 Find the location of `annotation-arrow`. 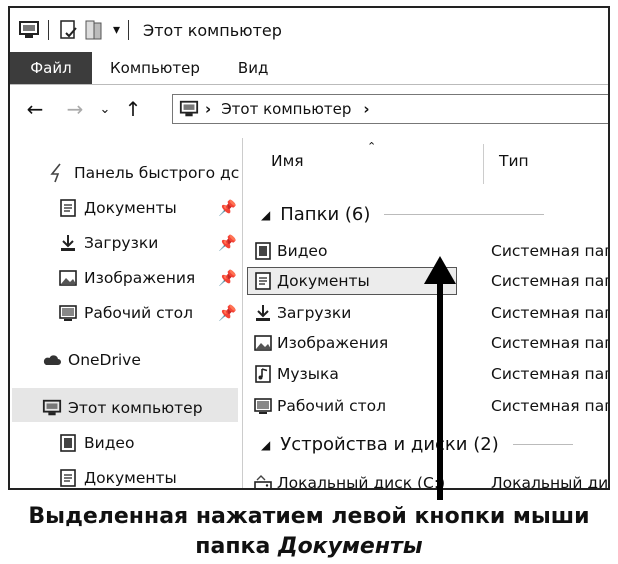

annotation-arrow is located at coordinates (440, 378).